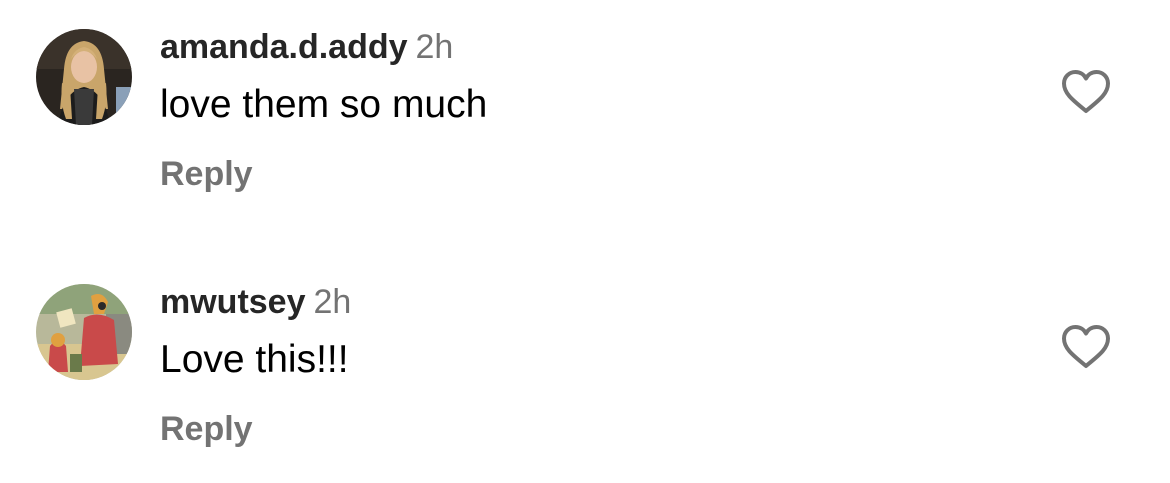 The width and height of the screenshot is (1170, 483). What do you see at coordinates (324, 104) in the screenshot?
I see `comment-text: love them so much` at bounding box center [324, 104].